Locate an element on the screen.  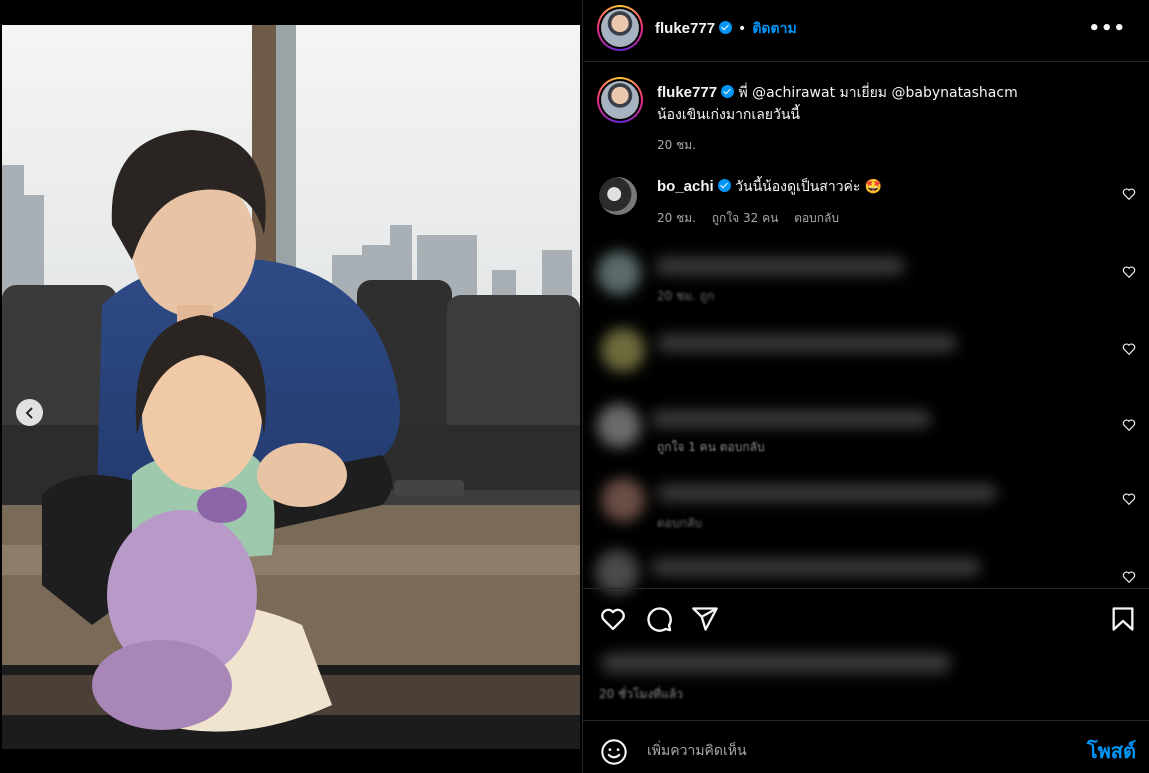
hidden-comment-meta: ตอบกลับ is located at coordinates (679, 523).